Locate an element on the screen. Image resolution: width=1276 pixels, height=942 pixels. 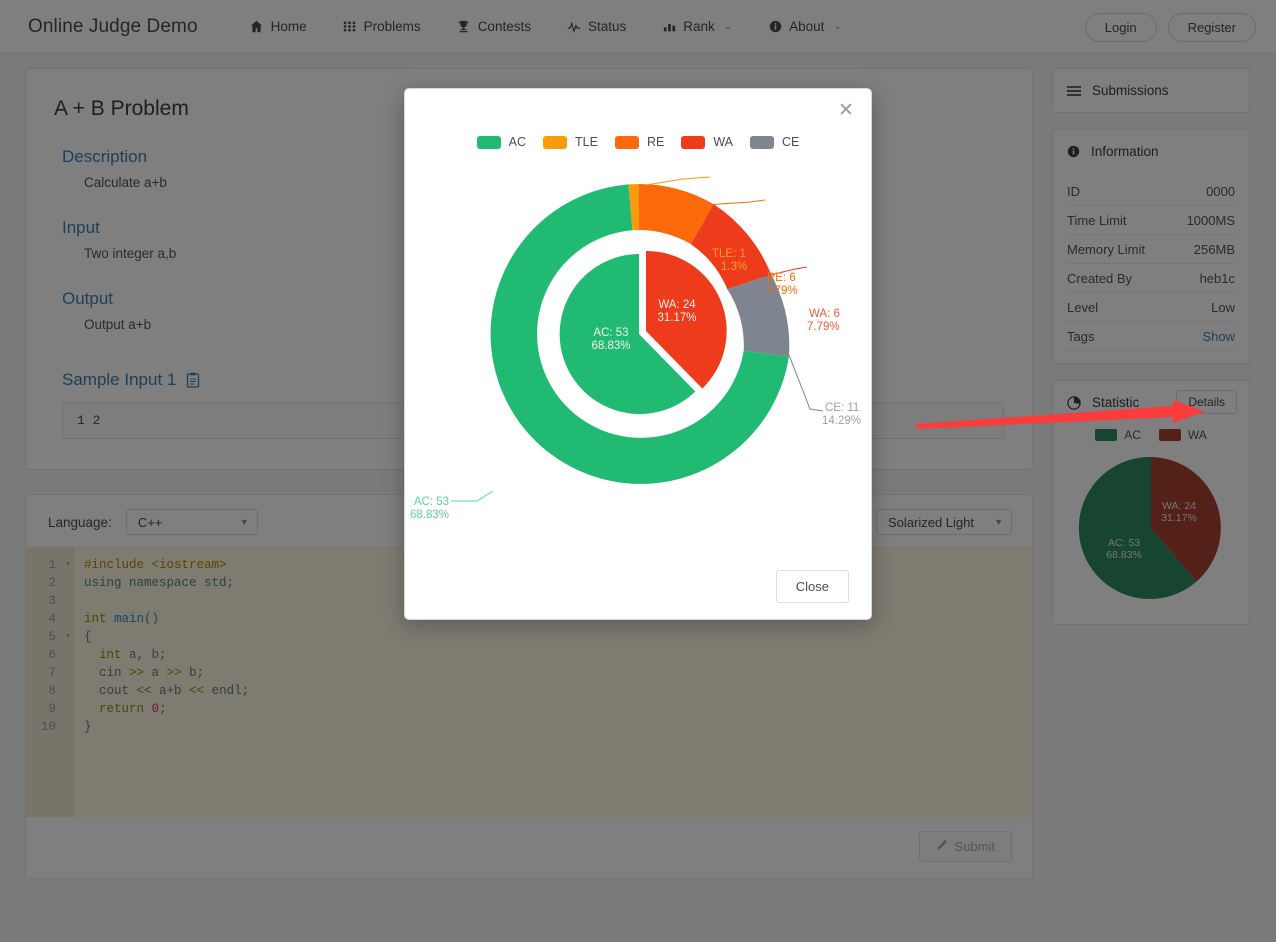
modal-footer: Close is located at coordinates (812, 586).